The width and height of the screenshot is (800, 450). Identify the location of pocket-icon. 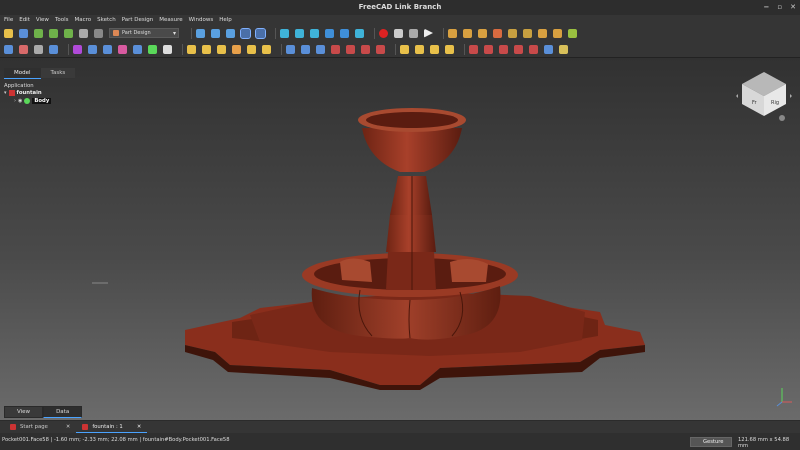
(290, 49).